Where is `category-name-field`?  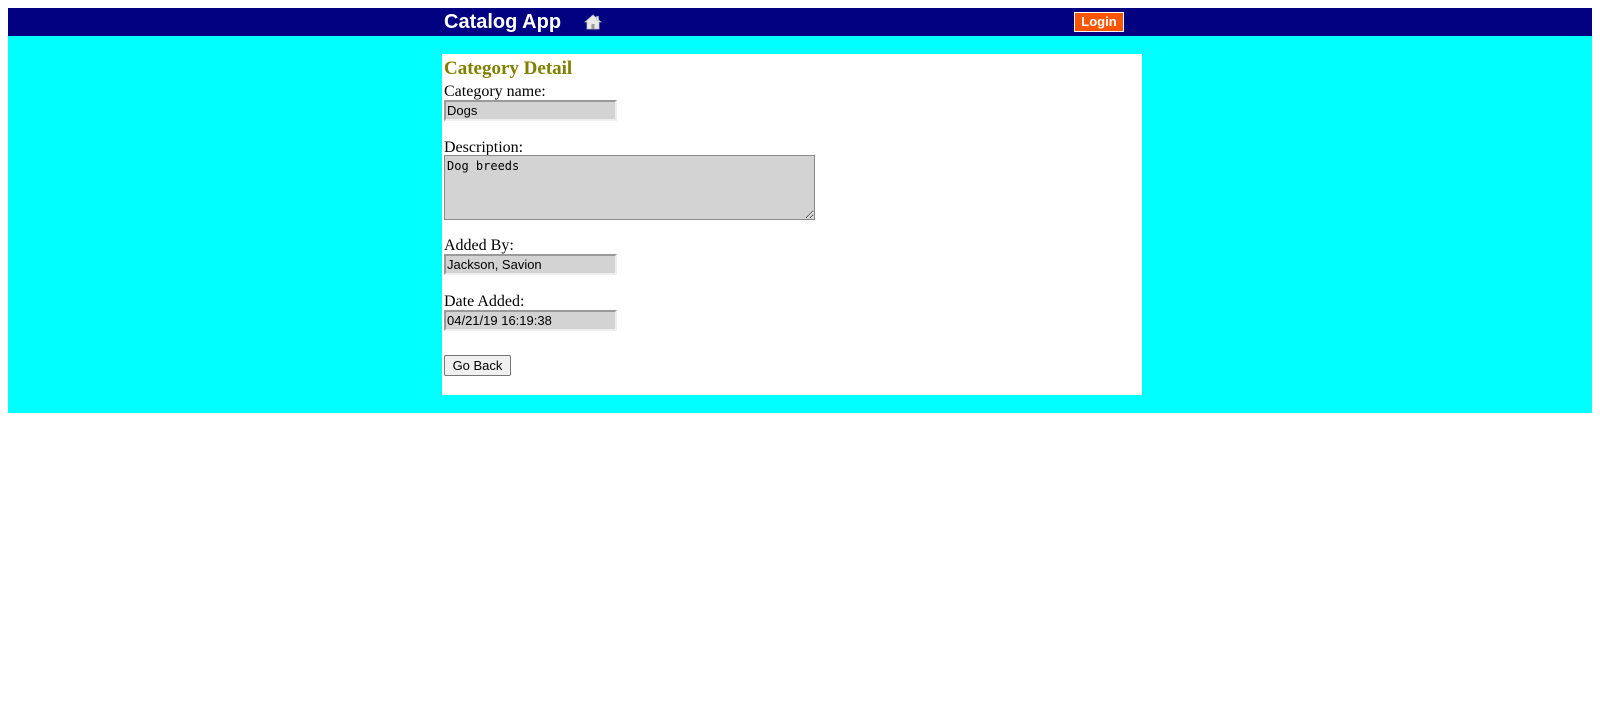
category-name-field is located at coordinates (530, 110).